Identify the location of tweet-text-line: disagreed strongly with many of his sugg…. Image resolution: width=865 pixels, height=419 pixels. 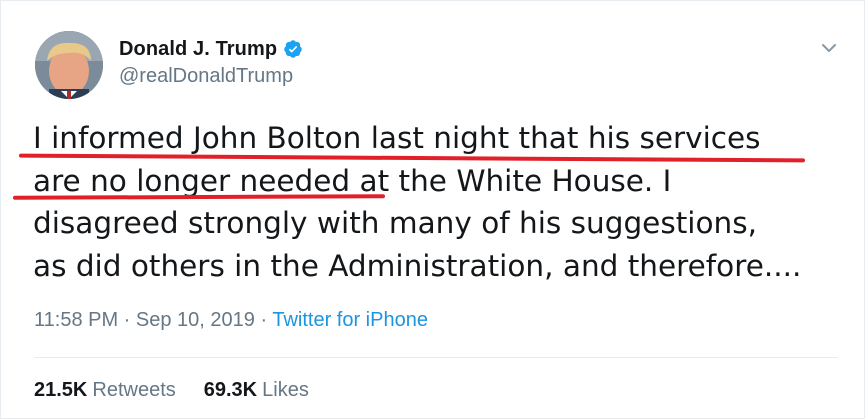
(395, 223).